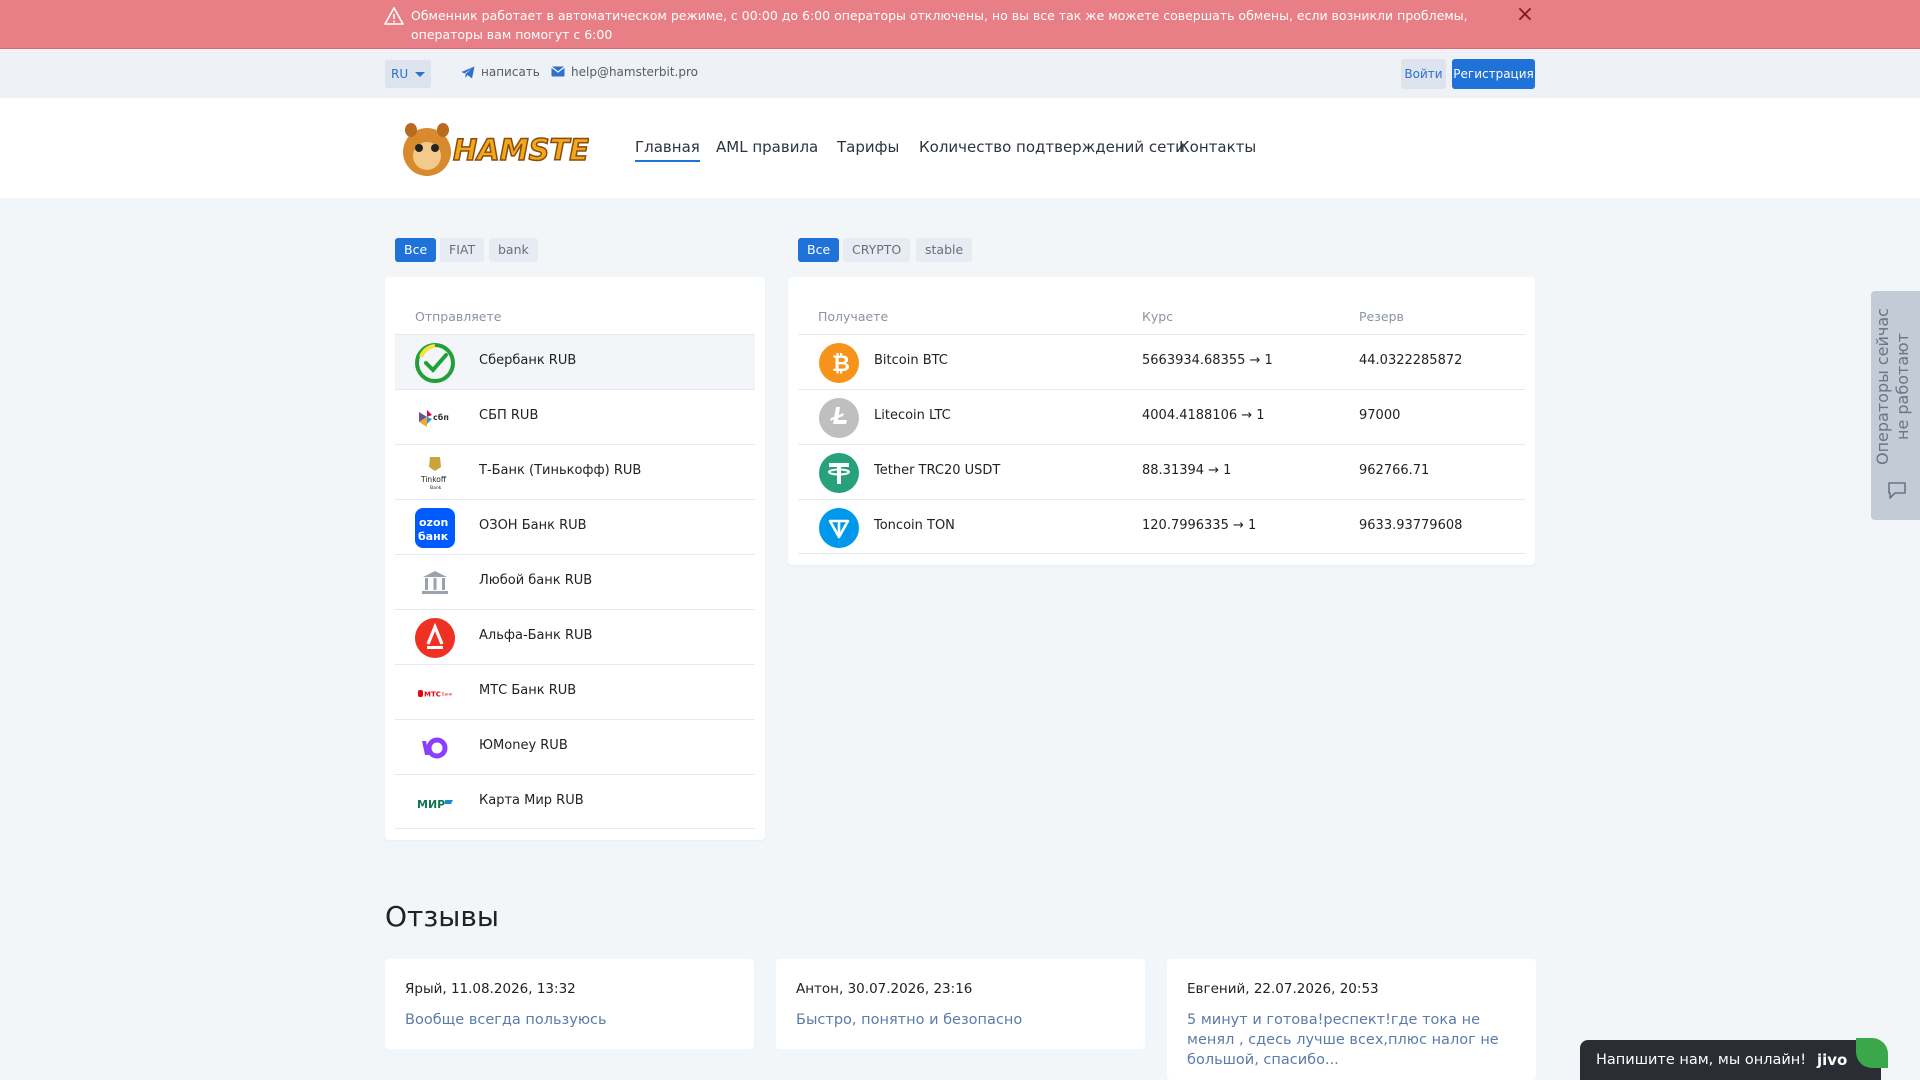  I want to click on receive-filter-crypto: CRYPTO, so click(877, 250).